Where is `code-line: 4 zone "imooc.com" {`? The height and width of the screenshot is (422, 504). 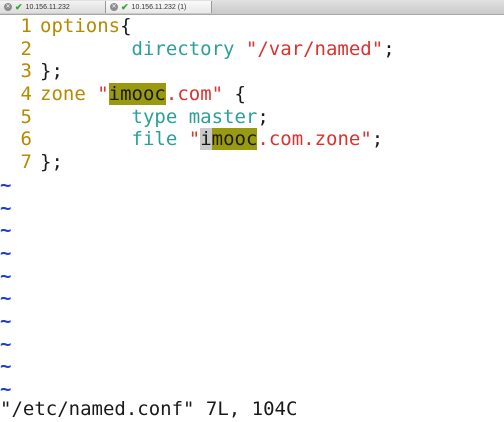 code-line: 4 zone "imooc.com" { is located at coordinates (252, 94).